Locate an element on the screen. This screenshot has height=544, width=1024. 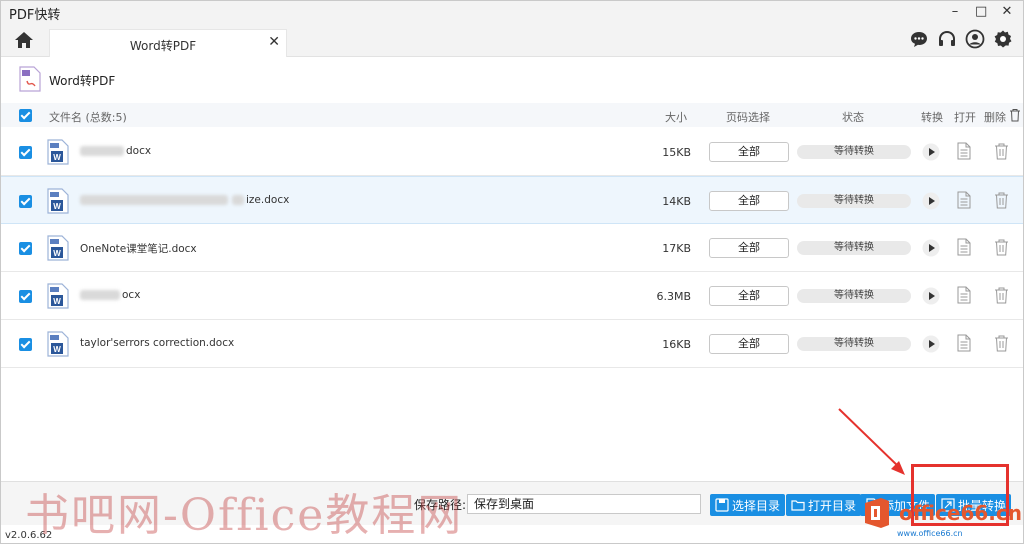
choose-directory-button: 选择目录 is located at coordinates (748, 505).